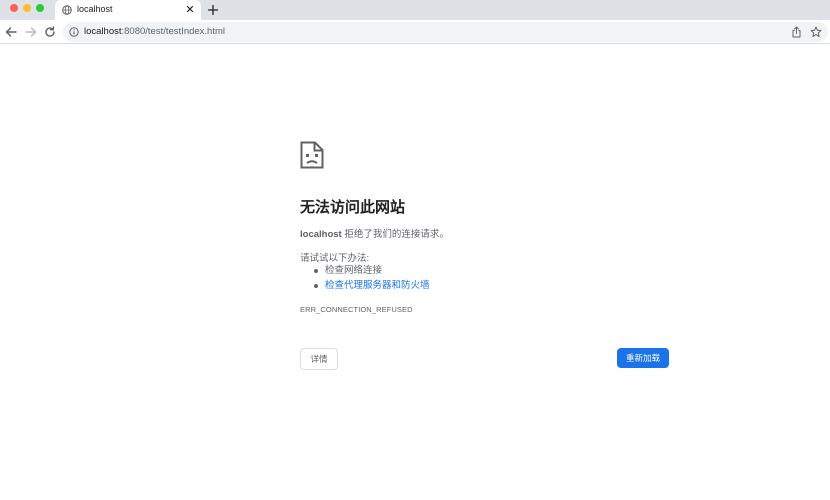 The image size is (830, 500). What do you see at coordinates (371, 287) in the screenshot?
I see `suggestion-check-proxy-link: 检查代理服务器和防火墙` at bounding box center [371, 287].